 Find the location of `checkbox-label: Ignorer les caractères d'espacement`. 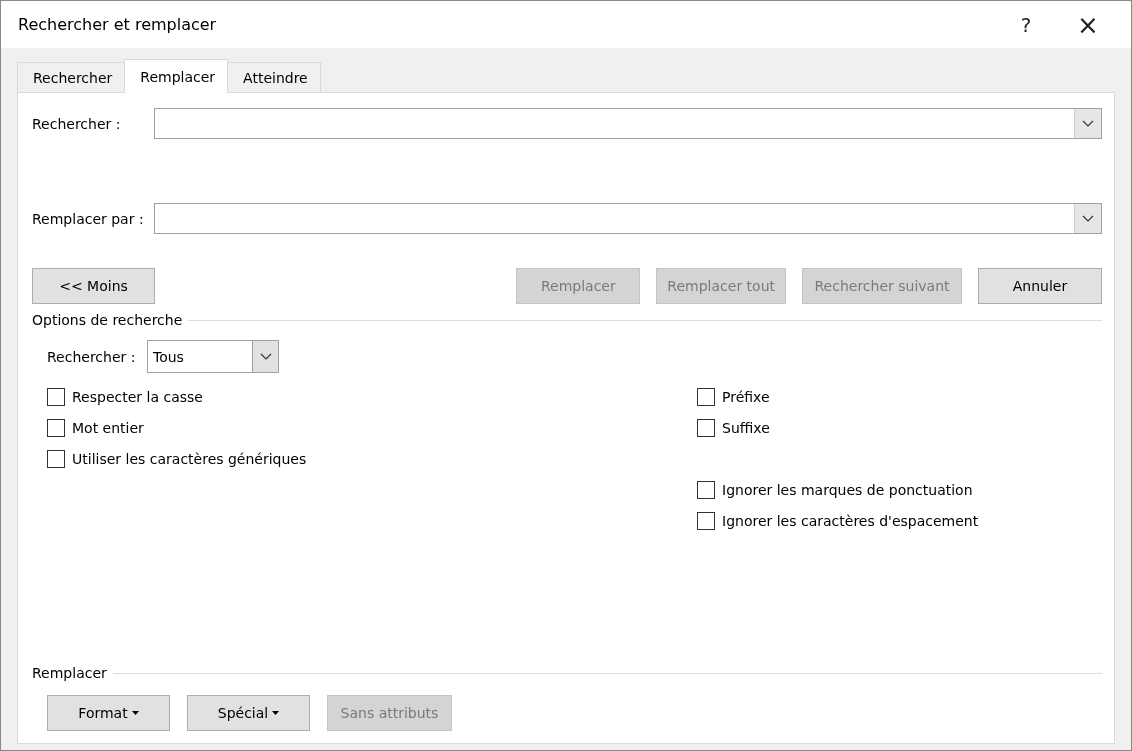

checkbox-label: Ignorer les caractères d'espacement is located at coordinates (850, 520).